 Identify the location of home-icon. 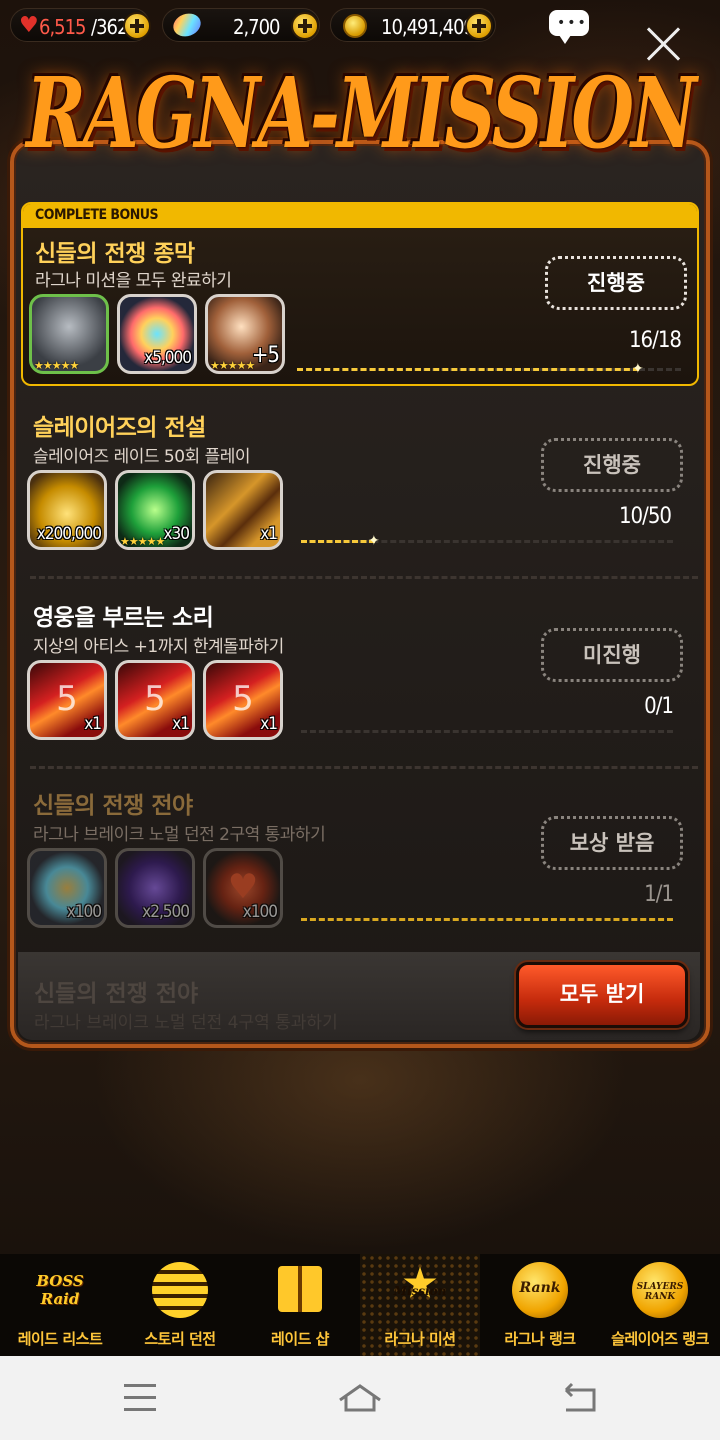
(360, 1398).